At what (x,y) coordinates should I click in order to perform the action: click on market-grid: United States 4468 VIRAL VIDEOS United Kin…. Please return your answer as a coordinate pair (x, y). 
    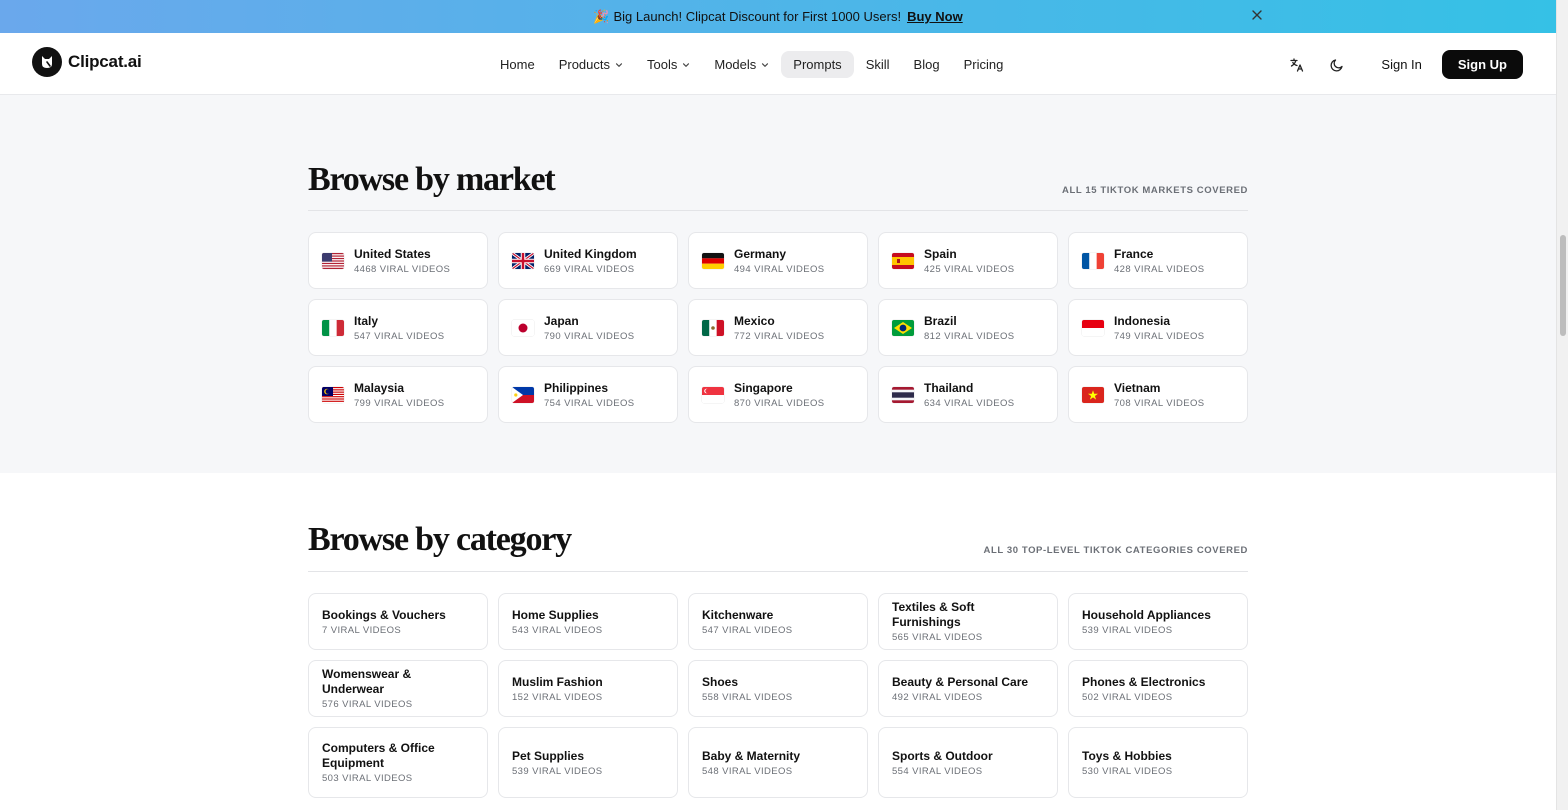
    Looking at the image, I should click on (778, 327).